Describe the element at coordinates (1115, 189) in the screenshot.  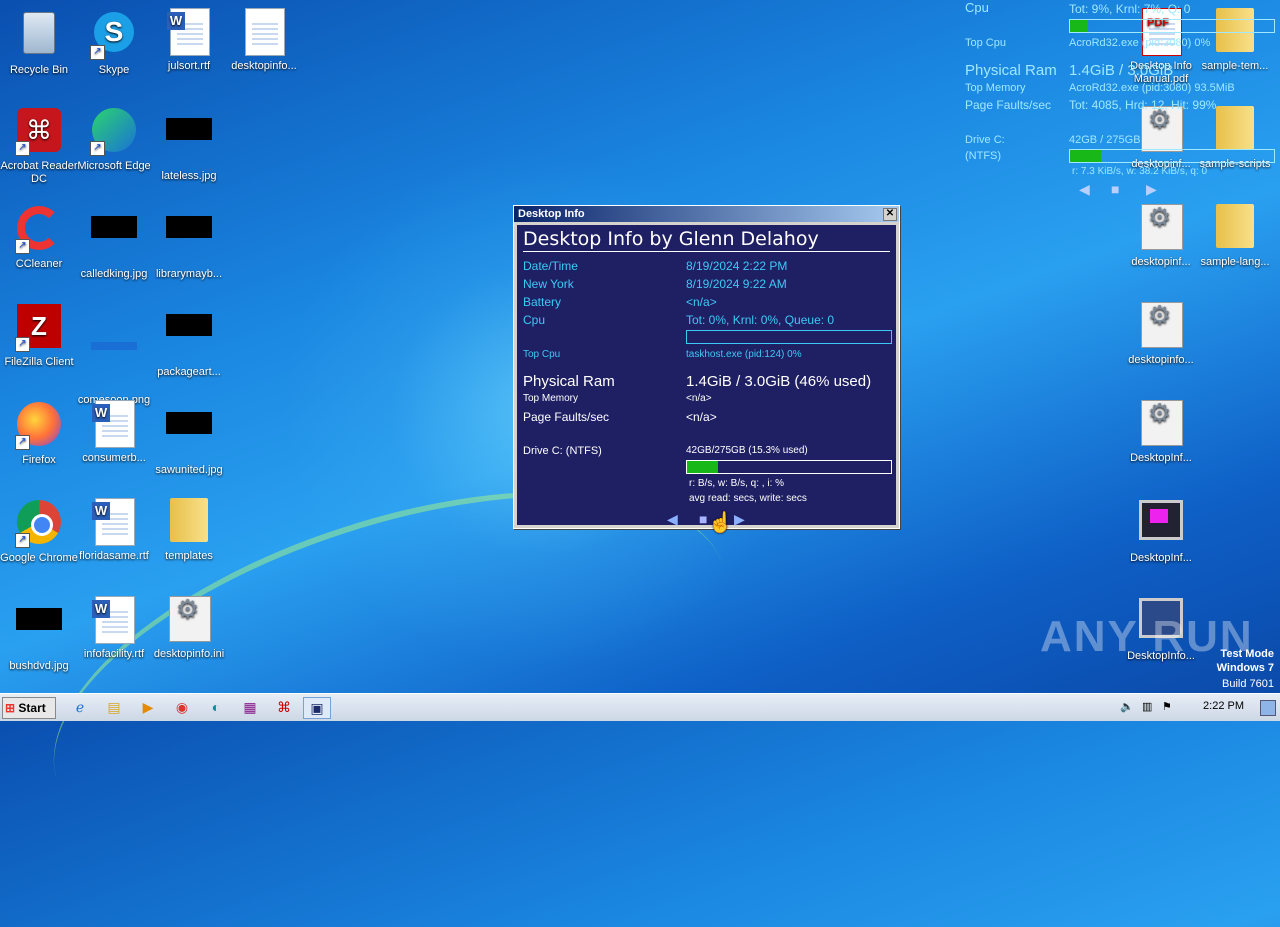
I see `overlay-stop-button: ■` at that location.